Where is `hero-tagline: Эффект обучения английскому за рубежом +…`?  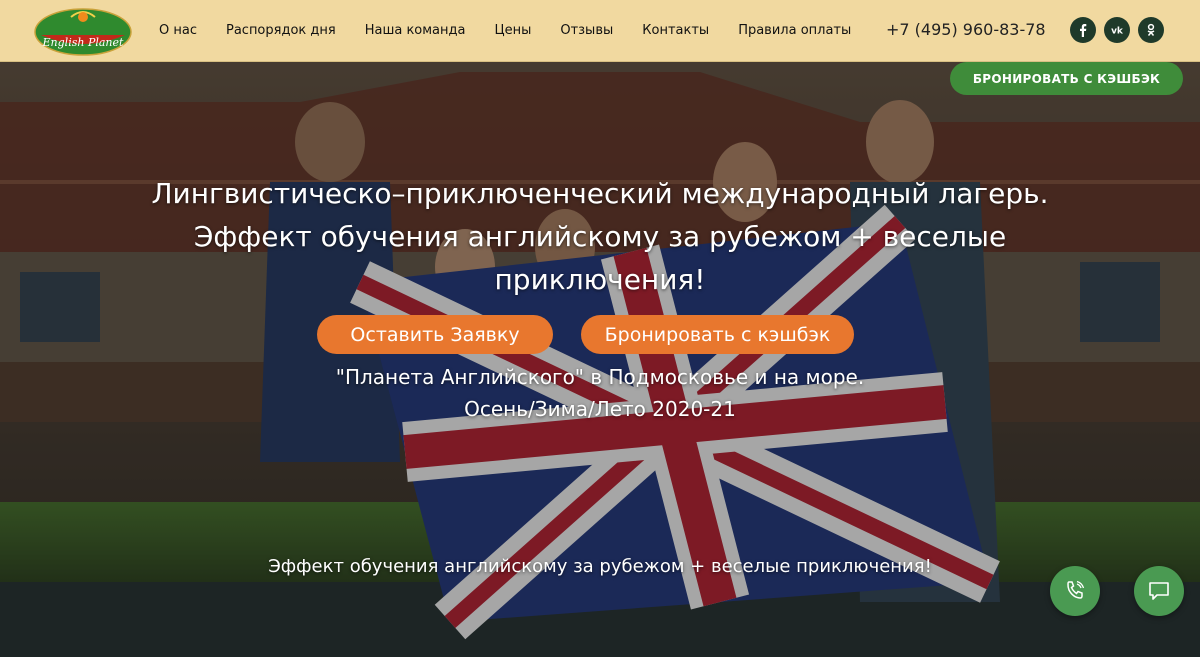 hero-tagline: Эффект обучения английскому за рубежом +… is located at coordinates (600, 566).